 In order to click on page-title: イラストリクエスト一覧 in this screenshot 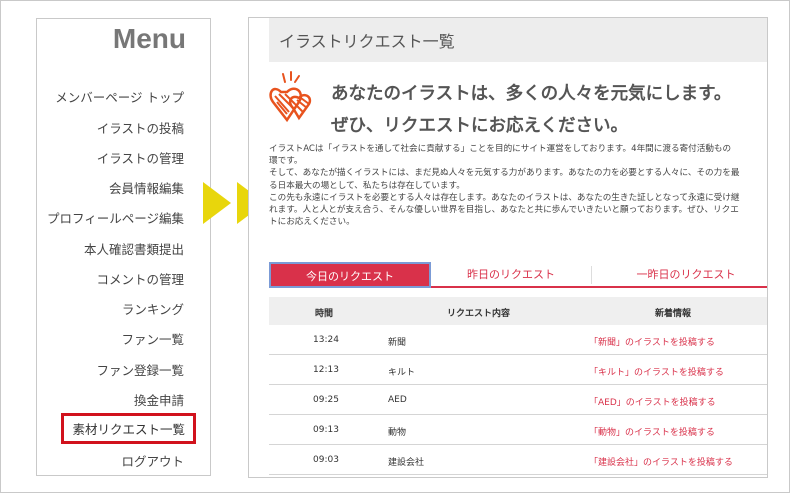, I will do `click(367, 41)`.